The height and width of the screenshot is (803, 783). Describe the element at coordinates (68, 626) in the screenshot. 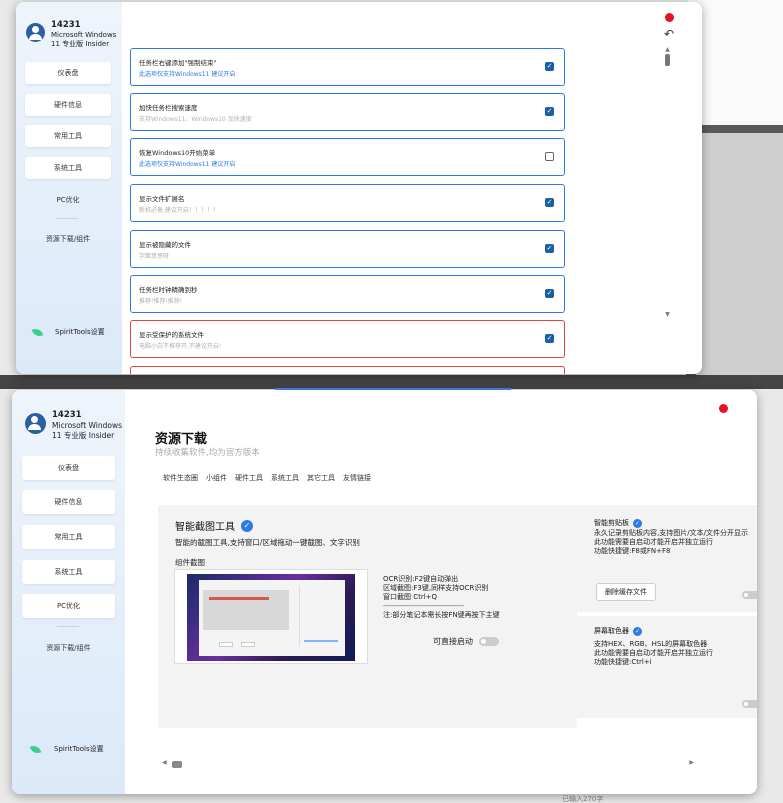

I see `sidebar-divider` at that location.